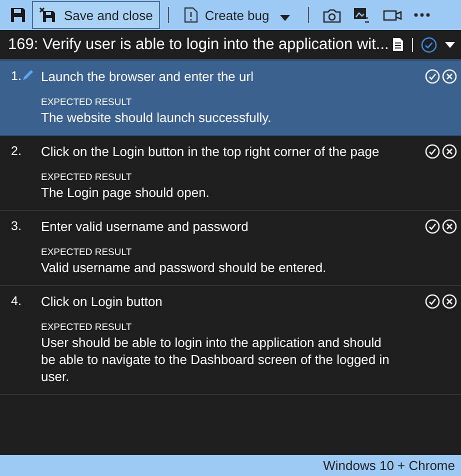 This screenshot has height=476, width=461. Describe the element at coordinates (392, 15) in the screenshot. I see `video-icon` at that location.